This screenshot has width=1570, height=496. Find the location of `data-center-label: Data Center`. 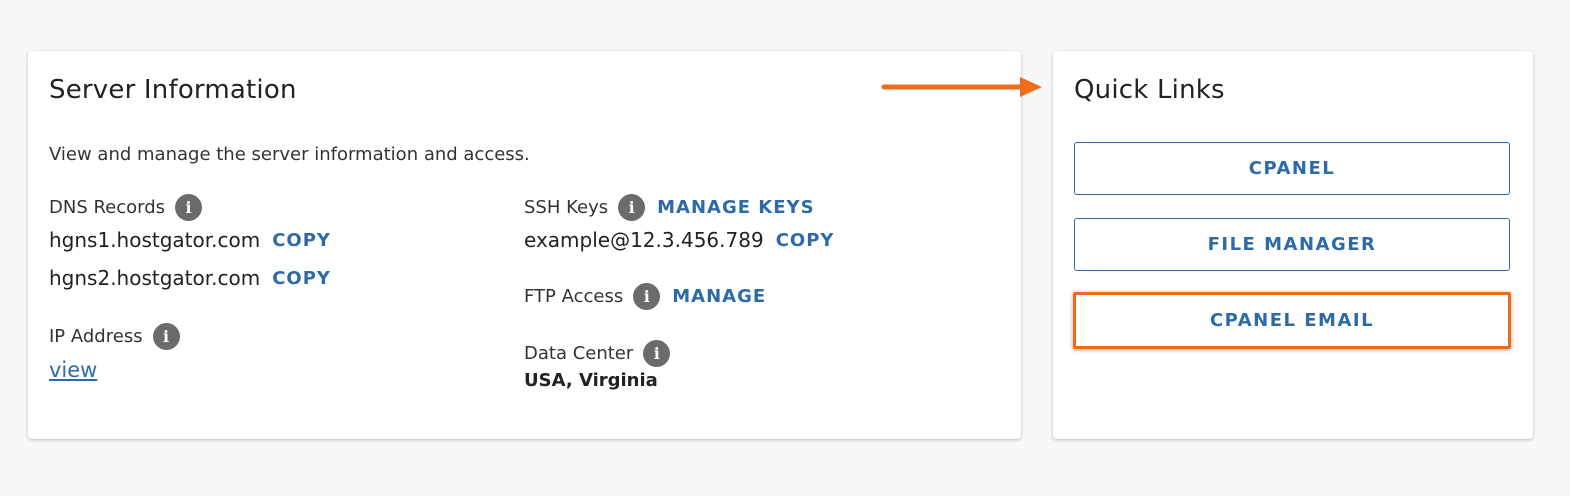

data-center-label: Data Center is located at coordinates (579, 353).